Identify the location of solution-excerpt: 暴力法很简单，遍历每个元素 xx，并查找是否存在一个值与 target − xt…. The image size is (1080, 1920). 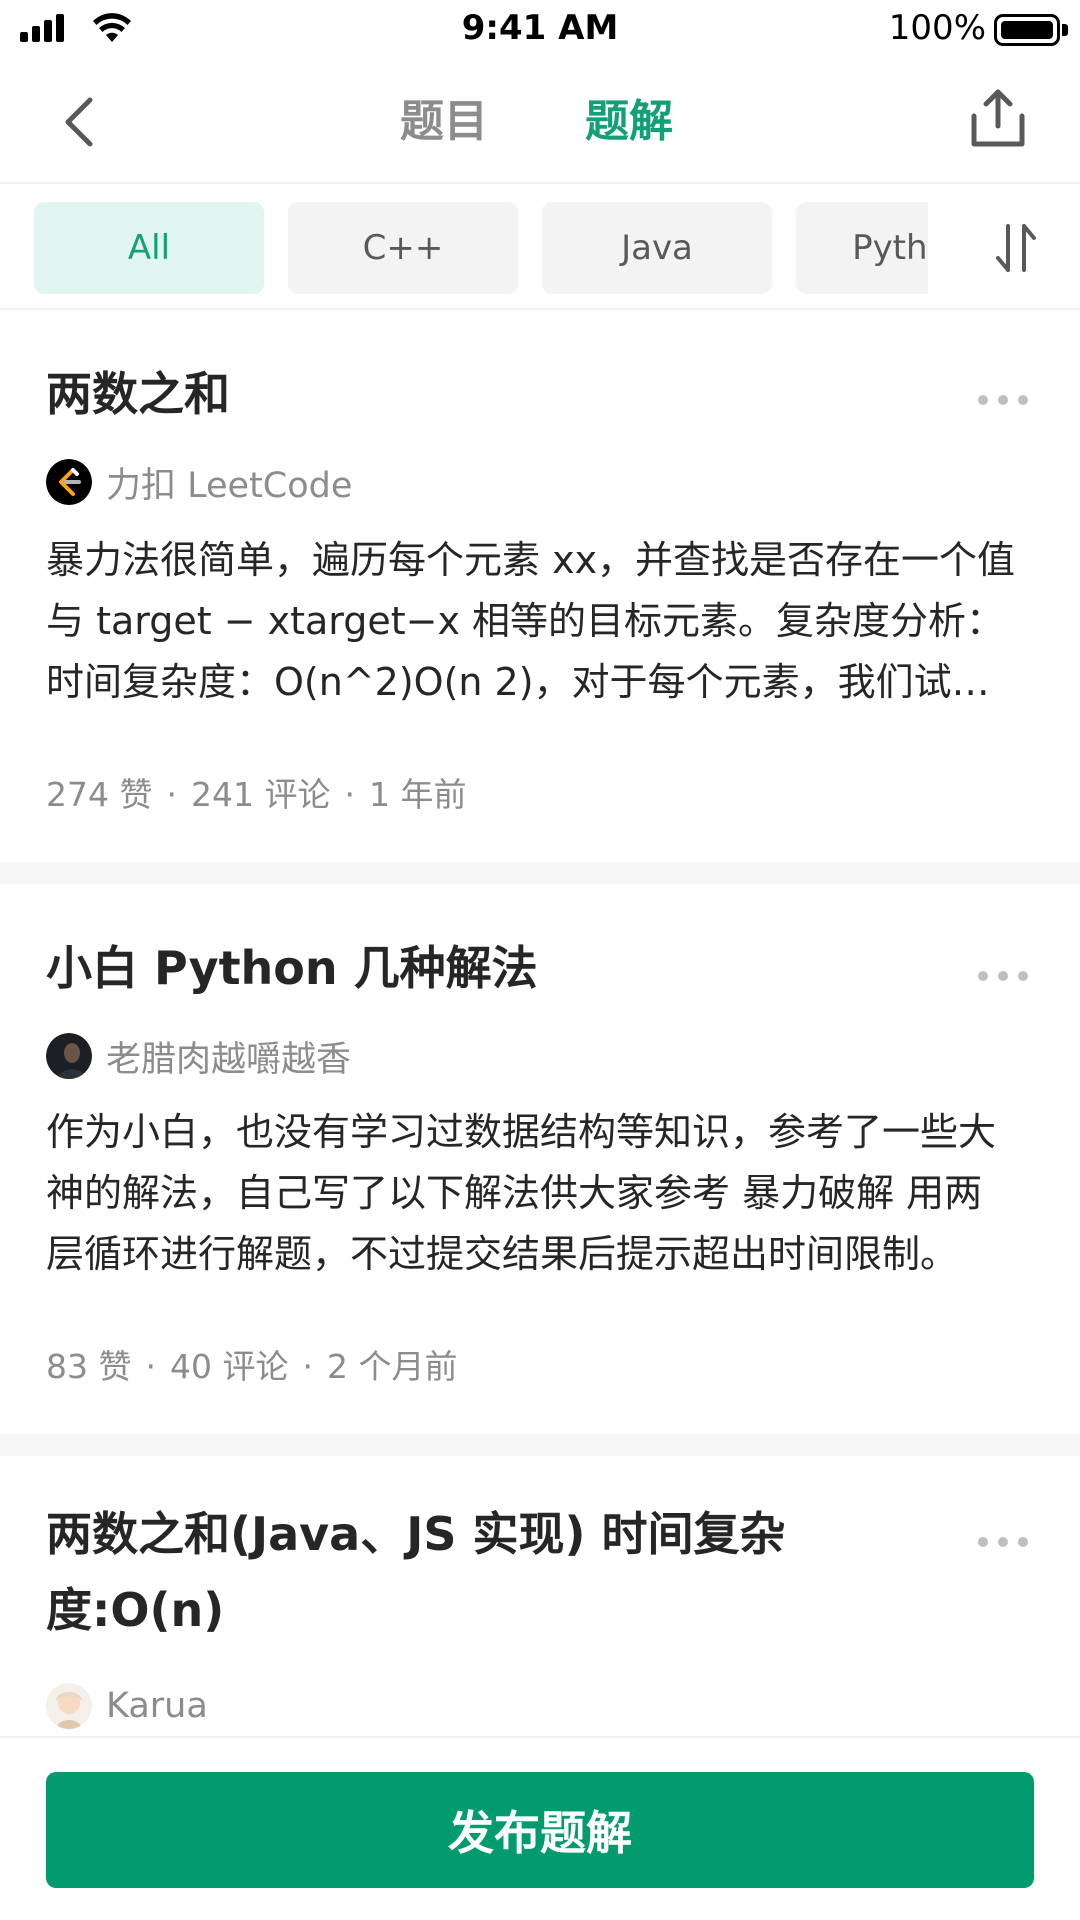
(531, 621).